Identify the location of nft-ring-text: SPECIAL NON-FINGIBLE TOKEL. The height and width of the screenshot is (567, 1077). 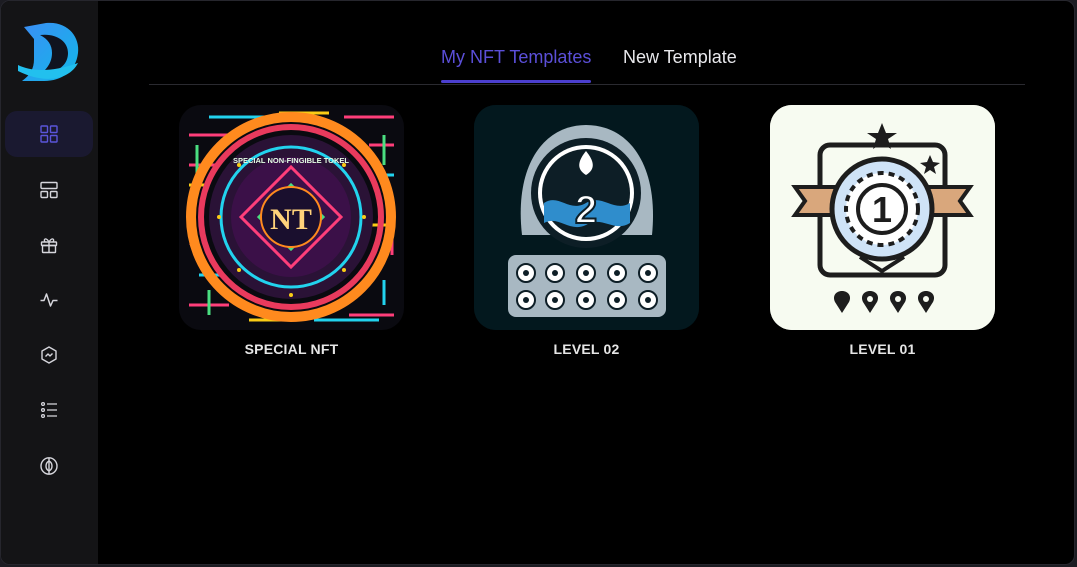
(291, 160).